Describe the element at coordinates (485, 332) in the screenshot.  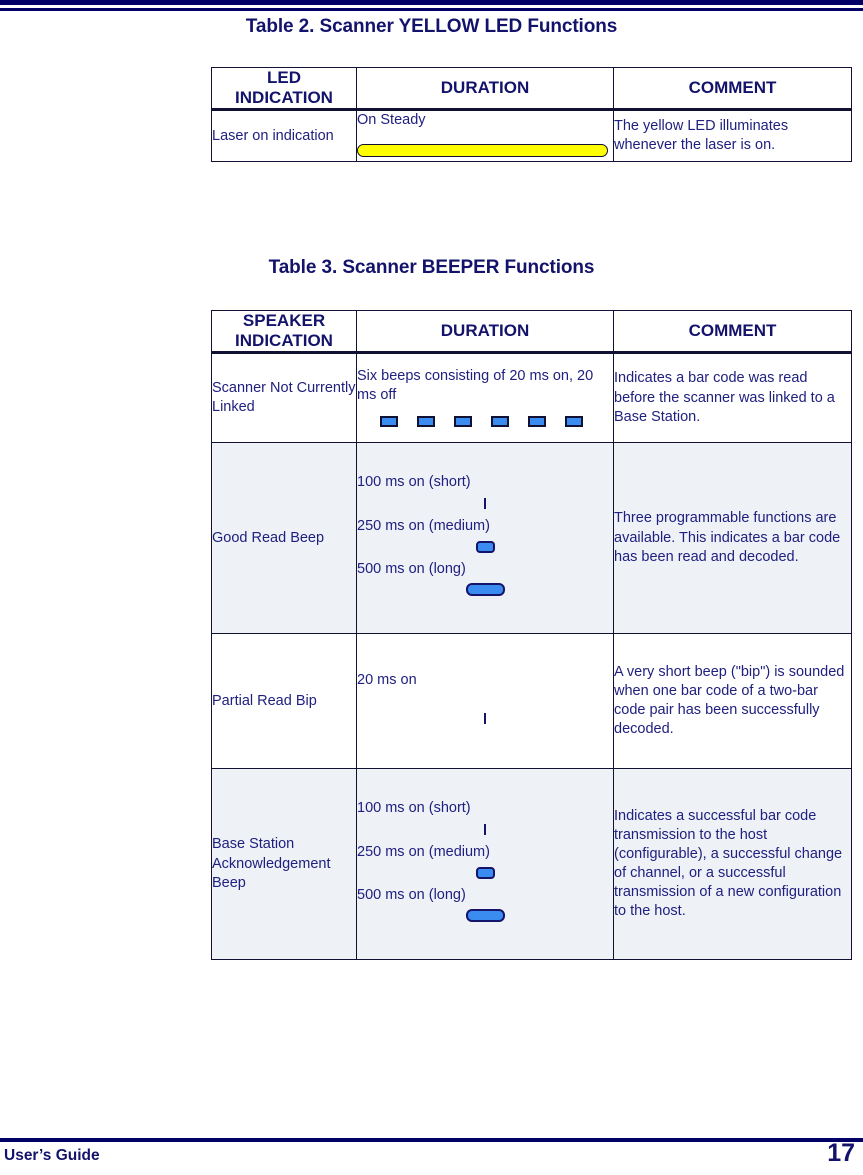
I see `table3-col2-header: DURATION` at that location.